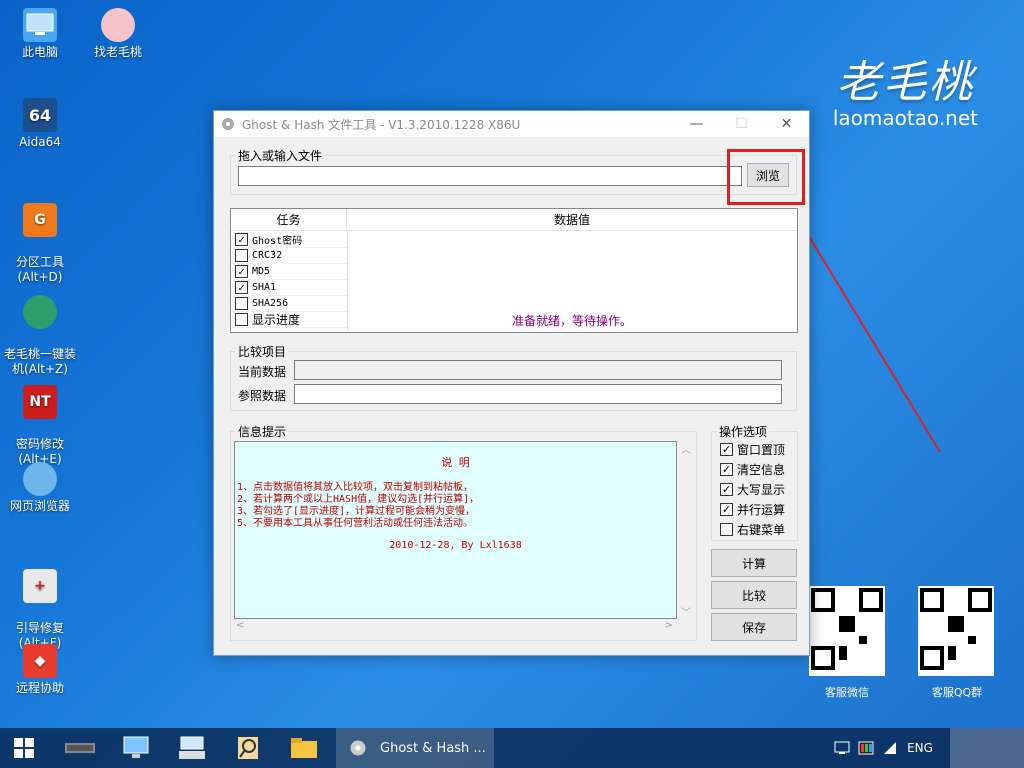  I want to click on option-uppercase: ✓ 大写显示, so click(752, 489).